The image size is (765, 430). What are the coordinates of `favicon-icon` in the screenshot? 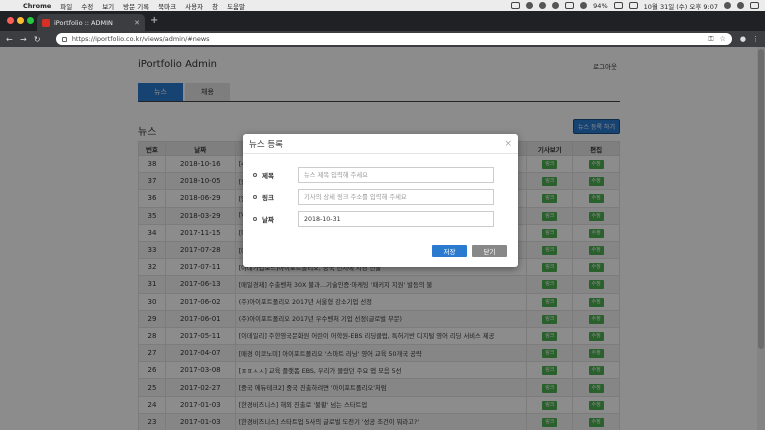 It's located at (46, 22).